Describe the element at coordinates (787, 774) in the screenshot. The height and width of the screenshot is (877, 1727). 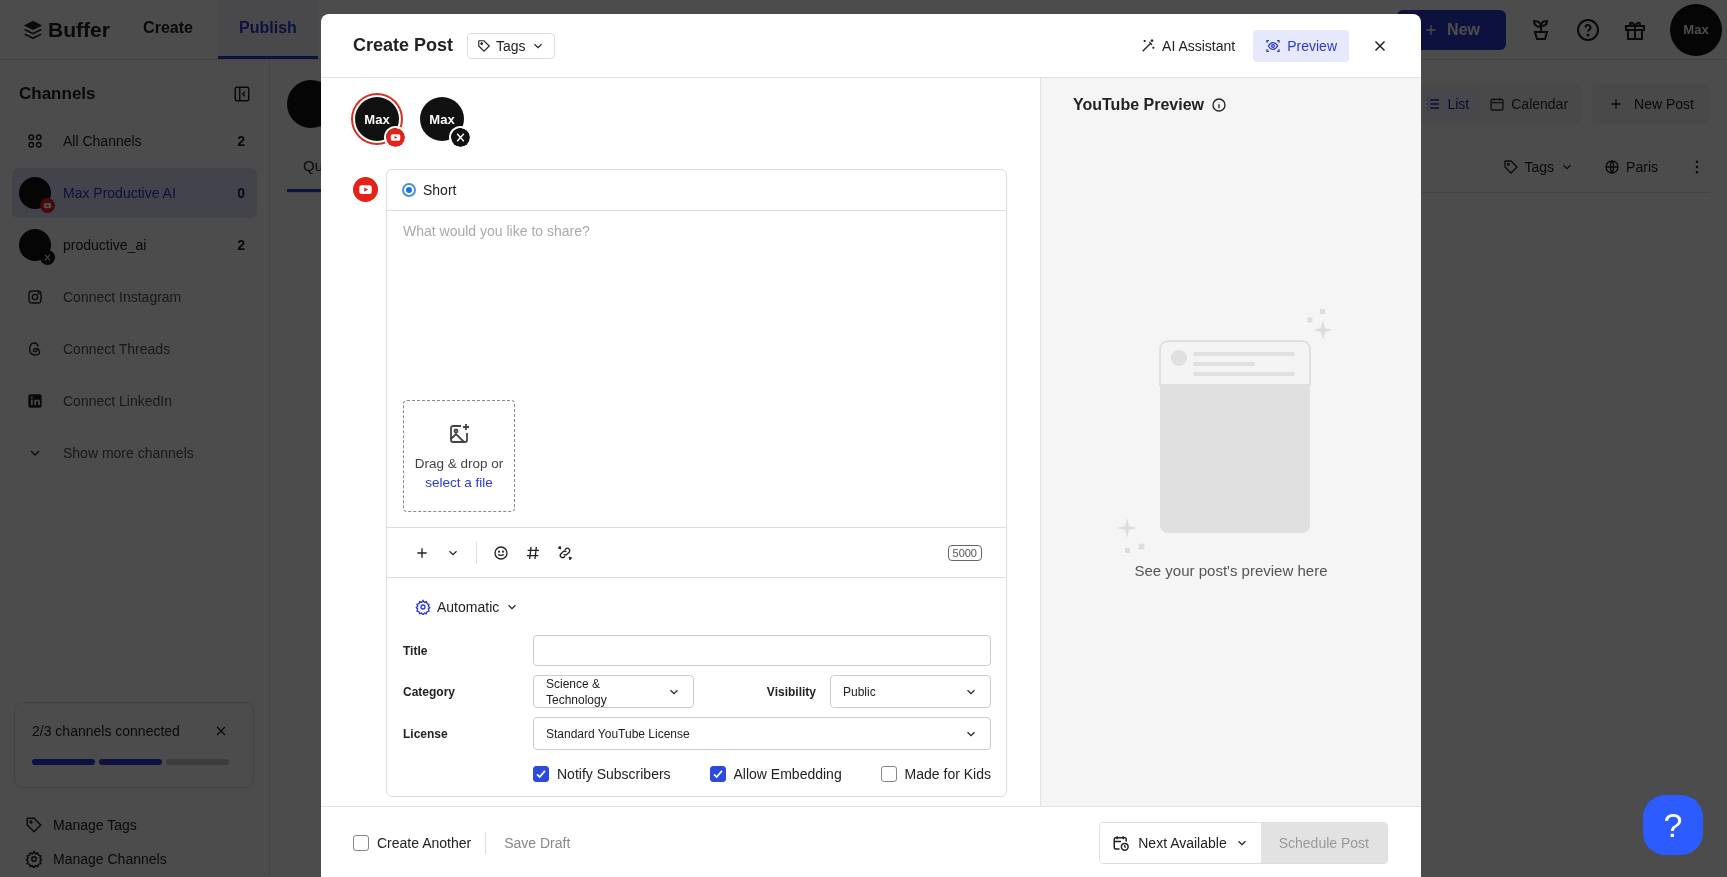
I see `checkbox-label: Allow Embedding` at that location.